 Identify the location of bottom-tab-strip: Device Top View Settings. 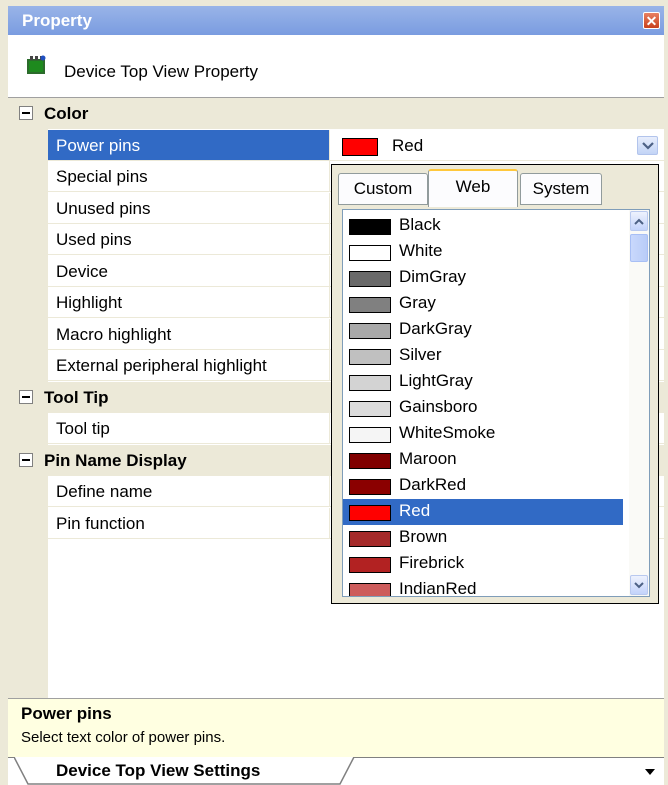
(336, 771).